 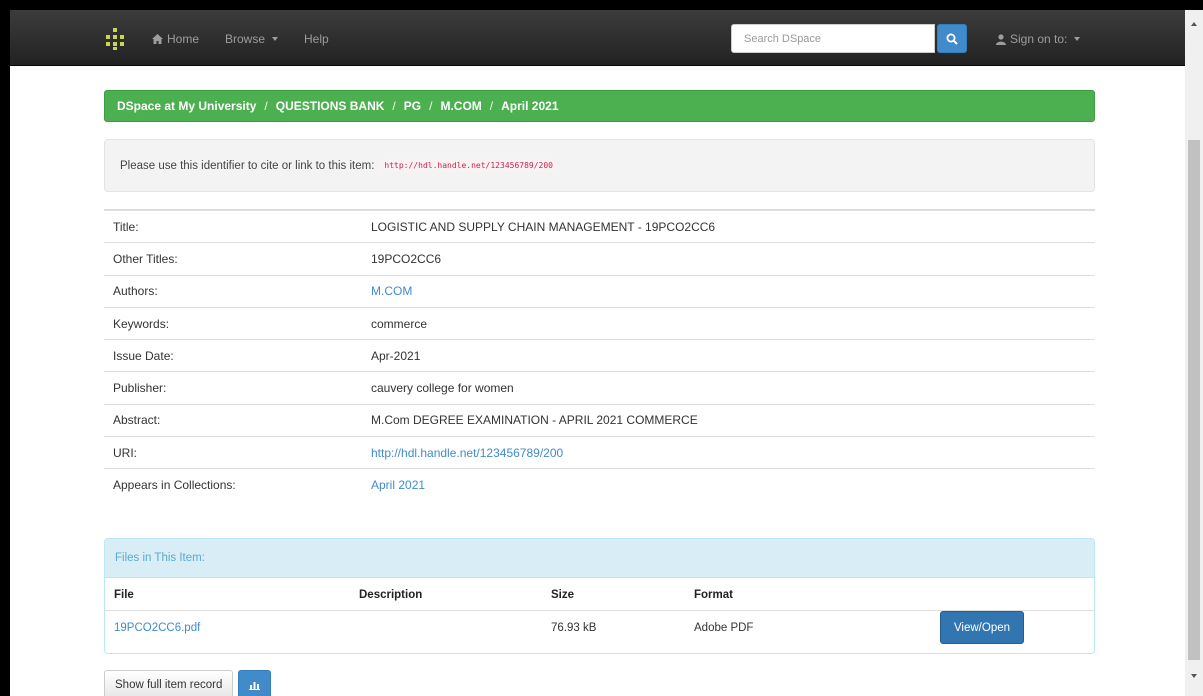 I want to click on metadata-value: Apr-2021, so click(x=396, y=355).